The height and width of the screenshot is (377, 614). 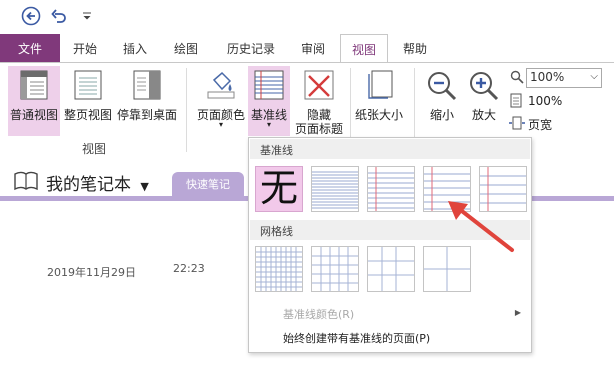 I want to click on hide-title-icon, so click(x=319, y=85).